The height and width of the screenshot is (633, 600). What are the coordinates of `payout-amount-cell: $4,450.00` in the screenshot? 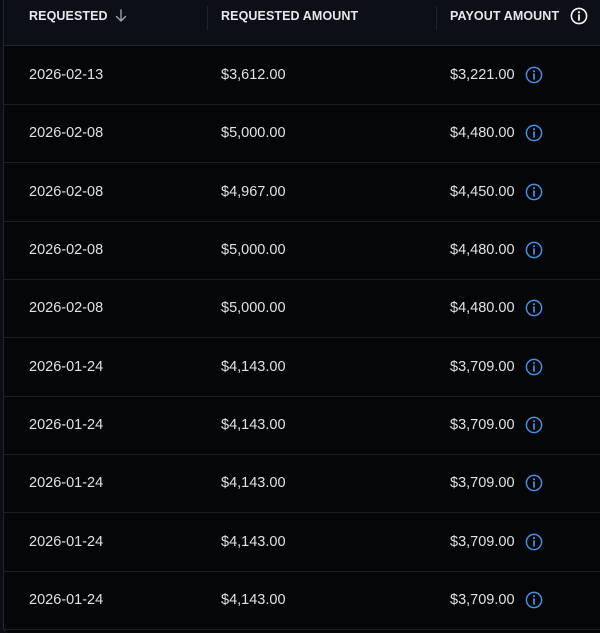 It's located at (496, 192).